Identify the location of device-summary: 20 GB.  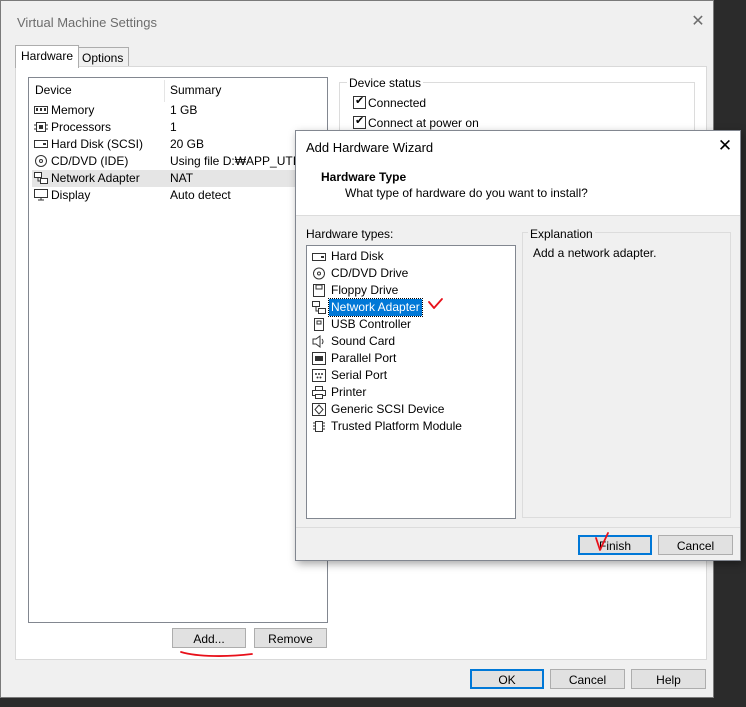
(187, 144).